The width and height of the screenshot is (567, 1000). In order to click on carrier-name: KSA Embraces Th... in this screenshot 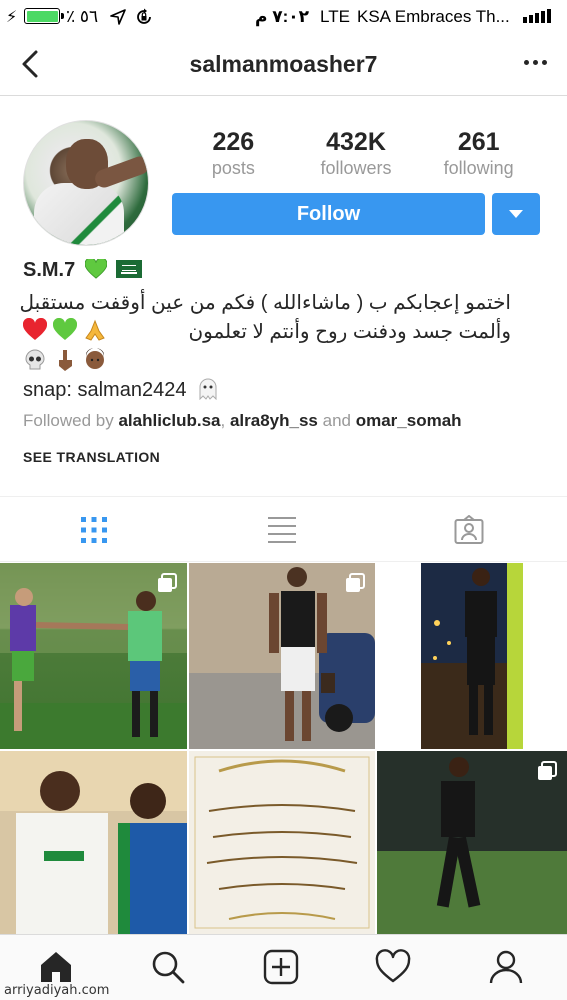, I will do `click(433, 16)`.